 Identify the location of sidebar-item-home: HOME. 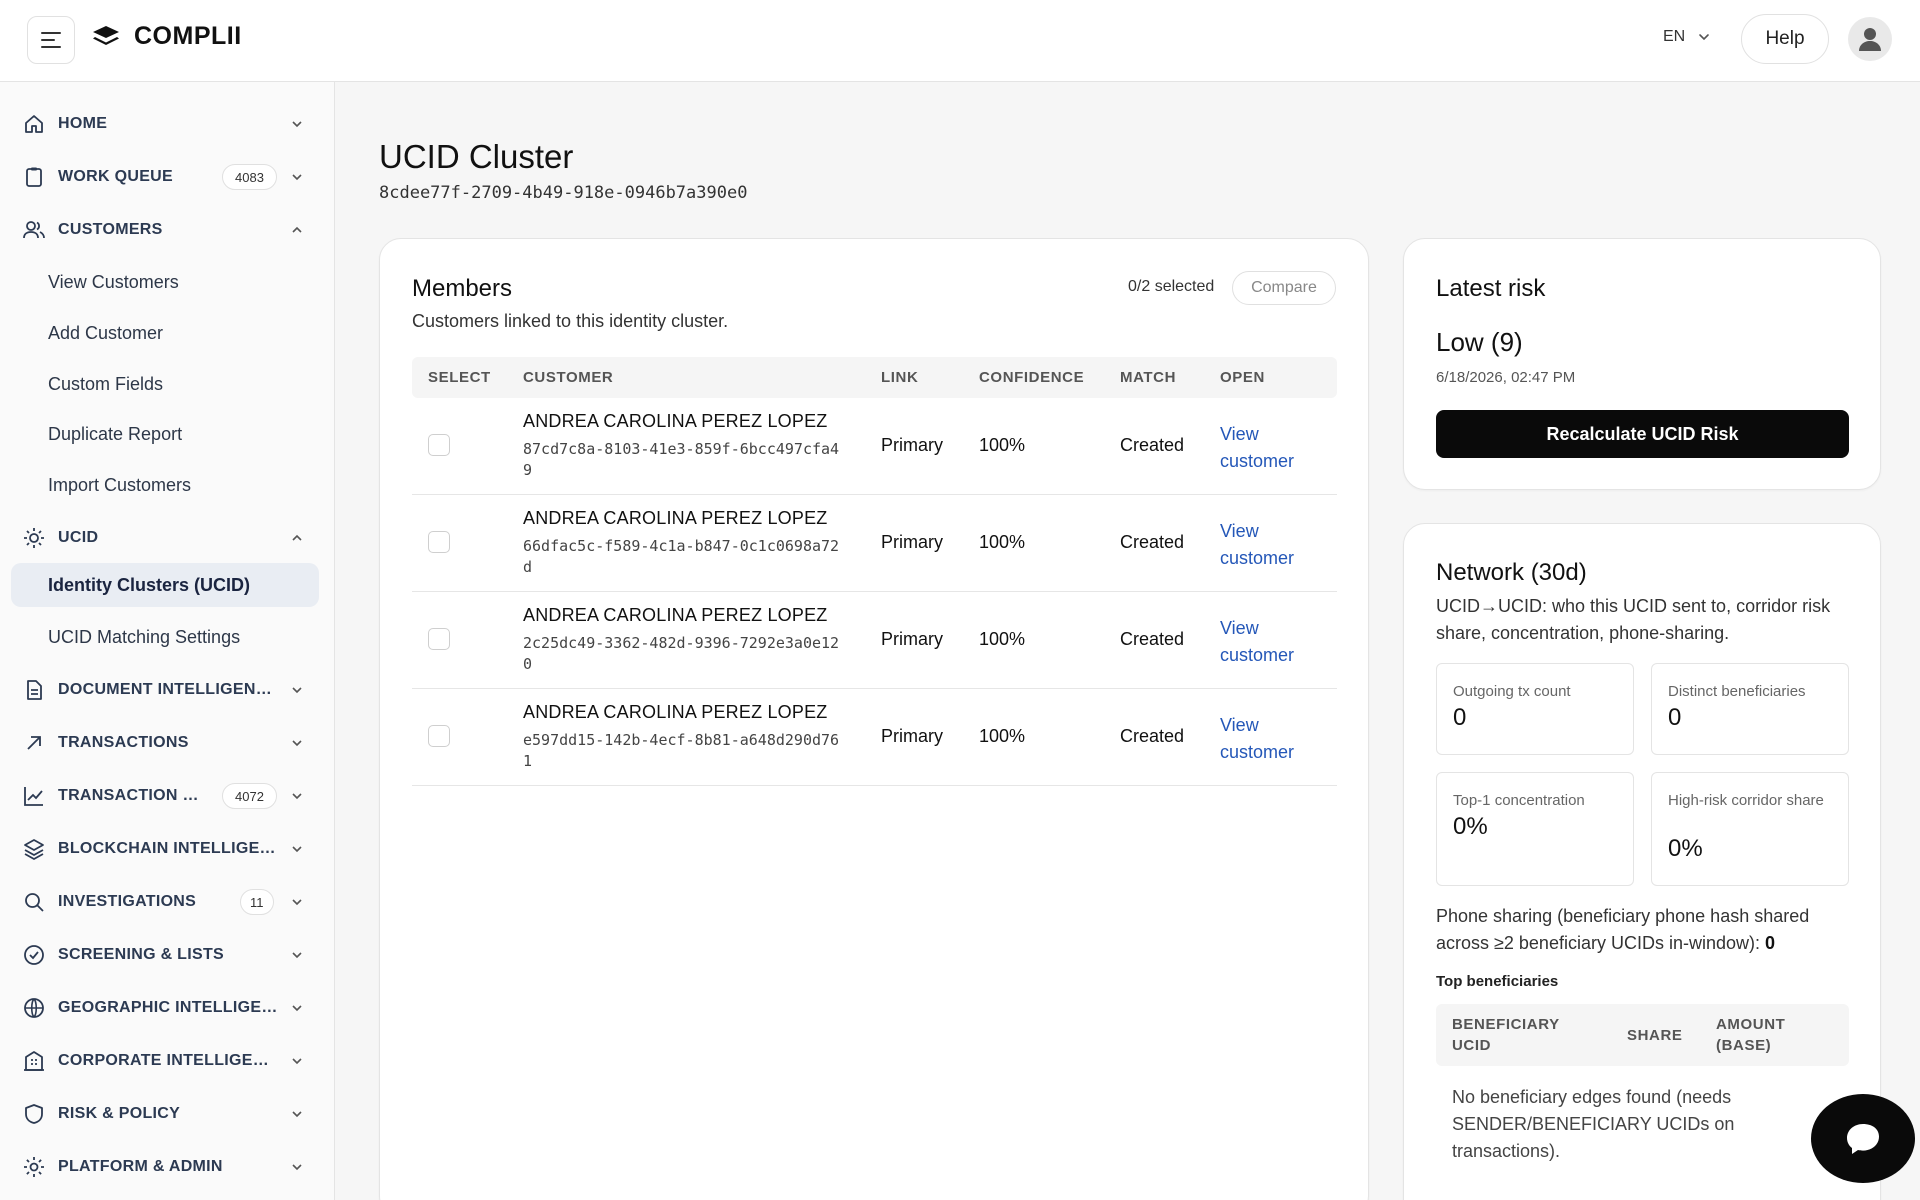
(167, 124).